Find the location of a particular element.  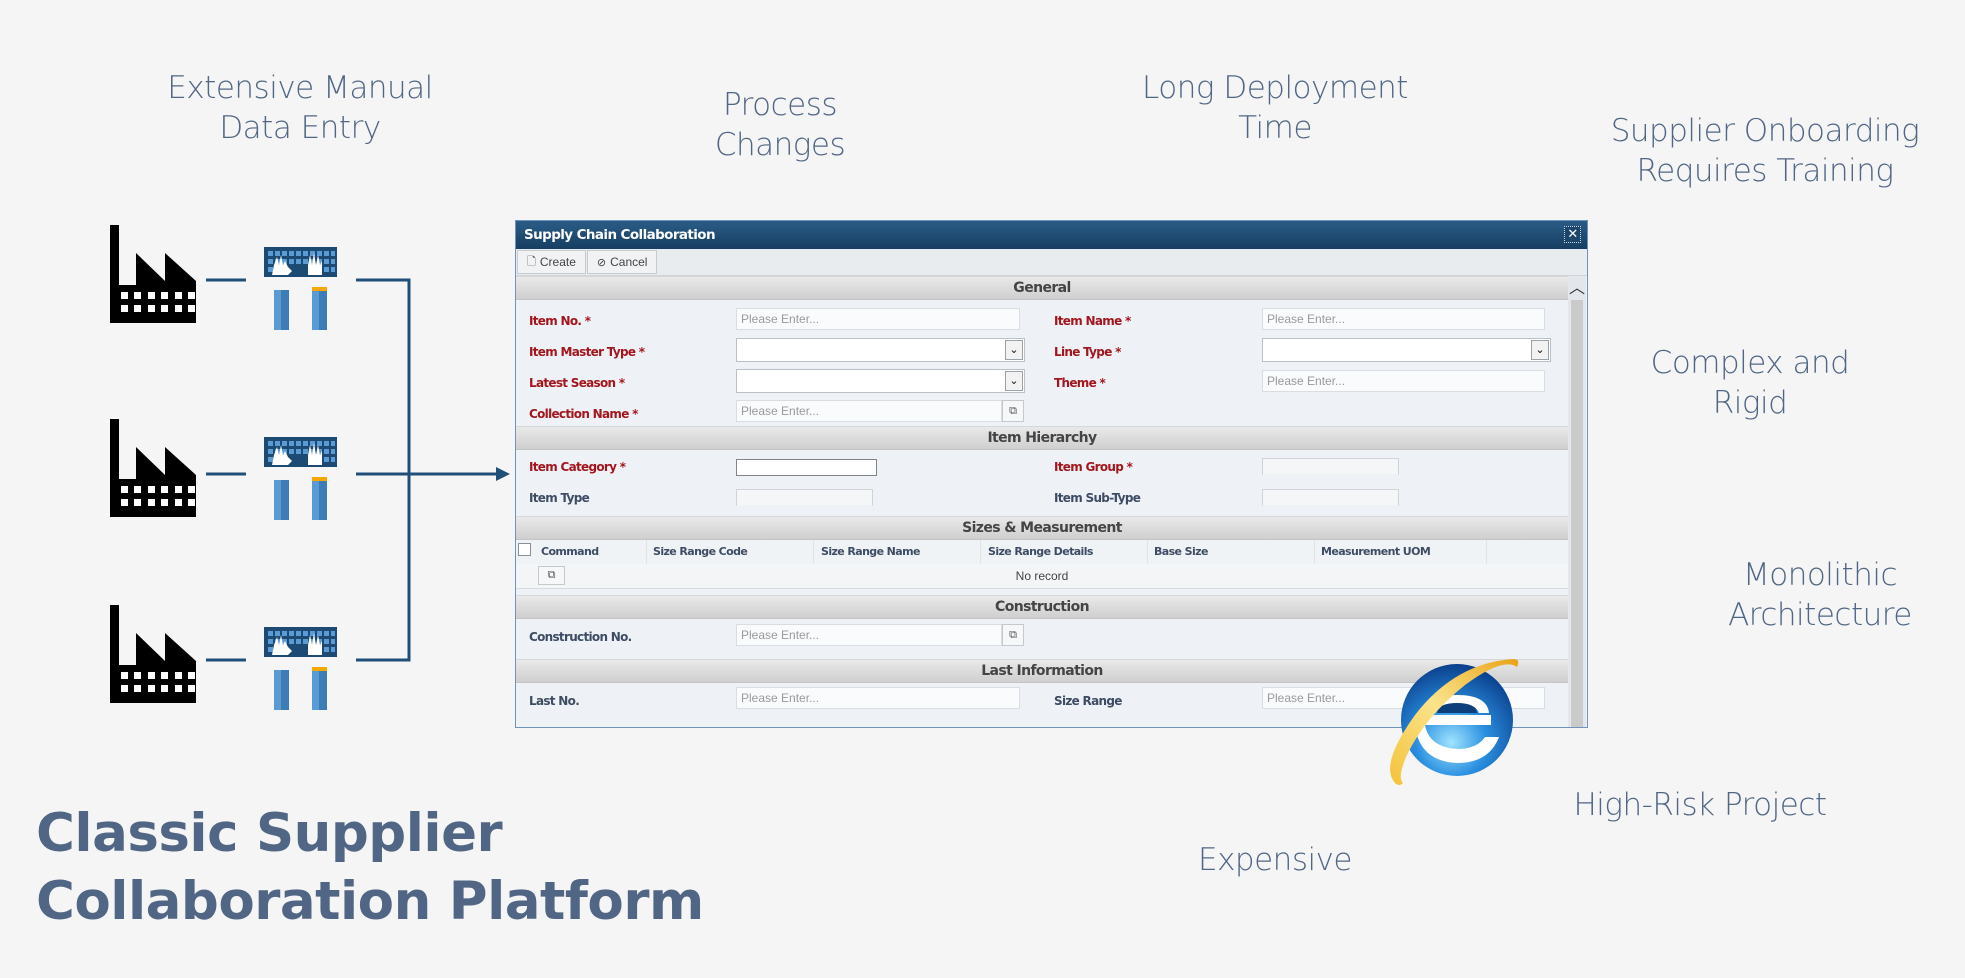

latest-season-label: Latest Season * is located at coordinates (577, 383).